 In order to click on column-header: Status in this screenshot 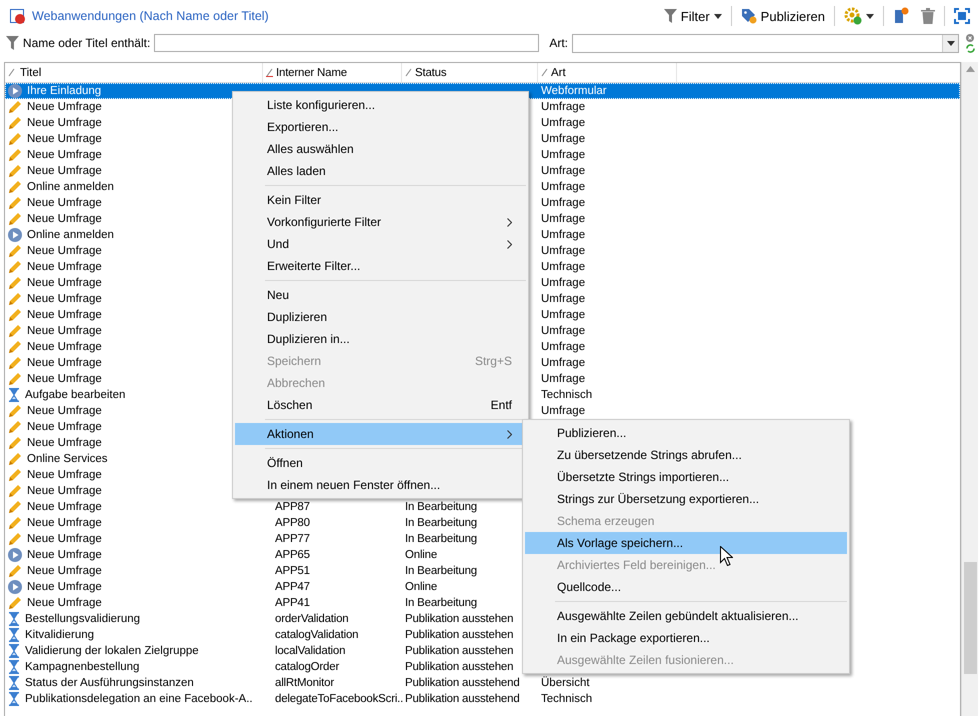, I will do `click(470, 72)`.